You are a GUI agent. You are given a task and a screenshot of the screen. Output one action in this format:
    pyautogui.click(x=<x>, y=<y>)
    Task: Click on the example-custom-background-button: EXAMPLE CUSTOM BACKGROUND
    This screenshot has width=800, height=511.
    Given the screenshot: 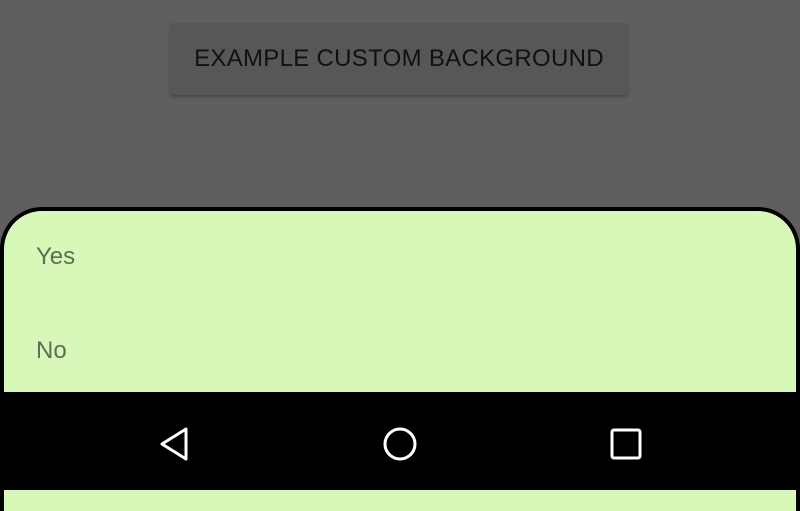 What is the action you would take?
    pyautogui.click(x=399, y=59)
    